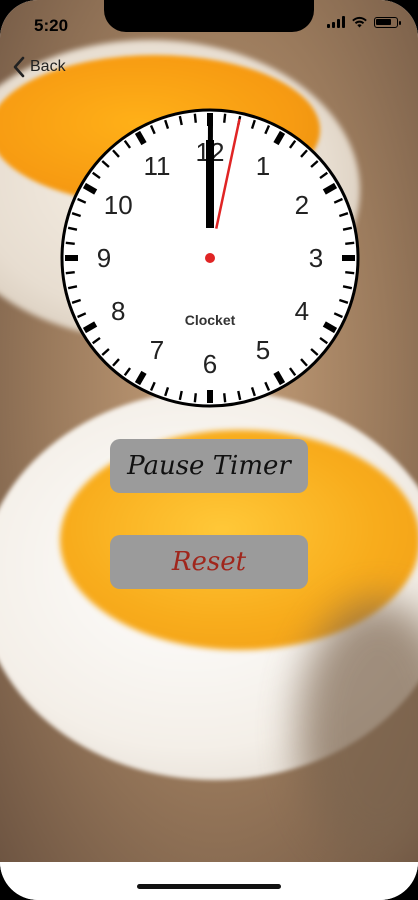  I want to click on battery-icon, so click(387, 22).